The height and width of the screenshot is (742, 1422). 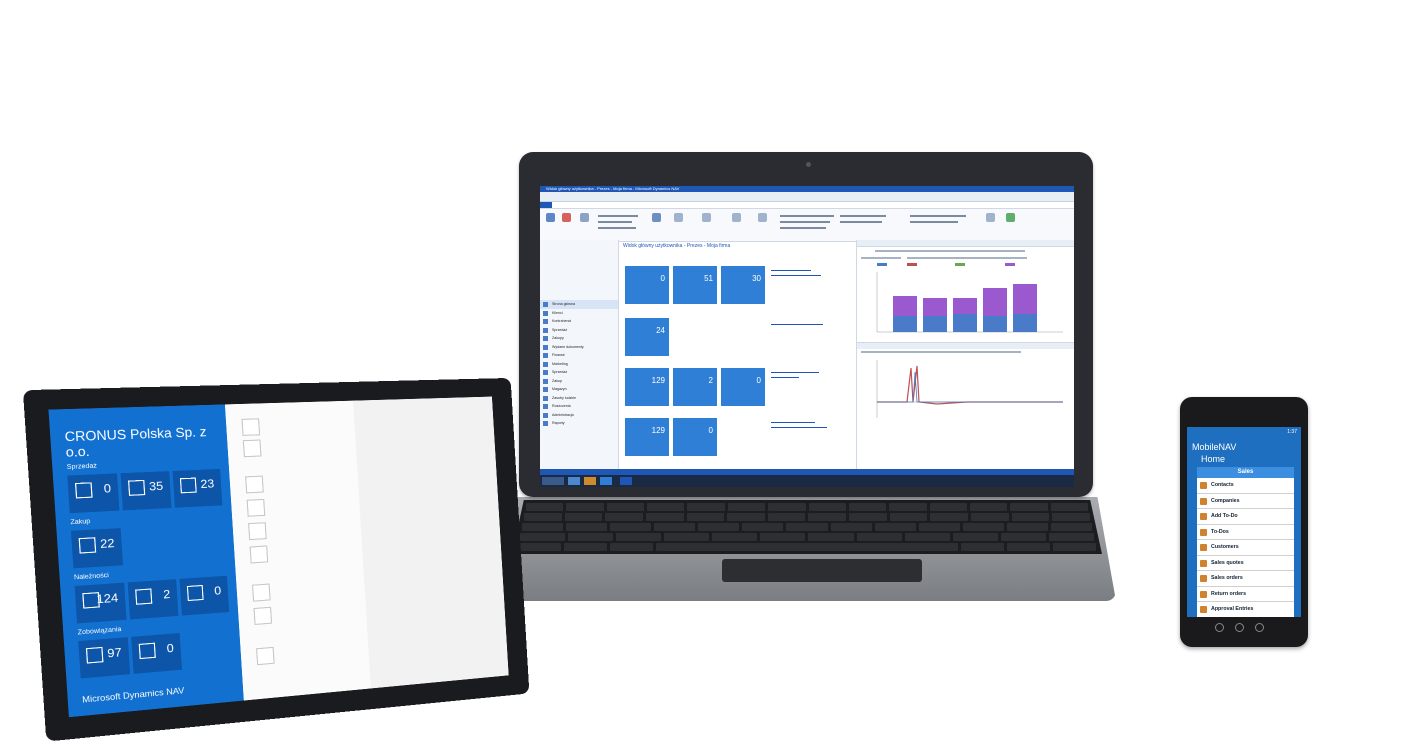 I want to click on nav-item: Magazyn, so click(x=579, y=389).